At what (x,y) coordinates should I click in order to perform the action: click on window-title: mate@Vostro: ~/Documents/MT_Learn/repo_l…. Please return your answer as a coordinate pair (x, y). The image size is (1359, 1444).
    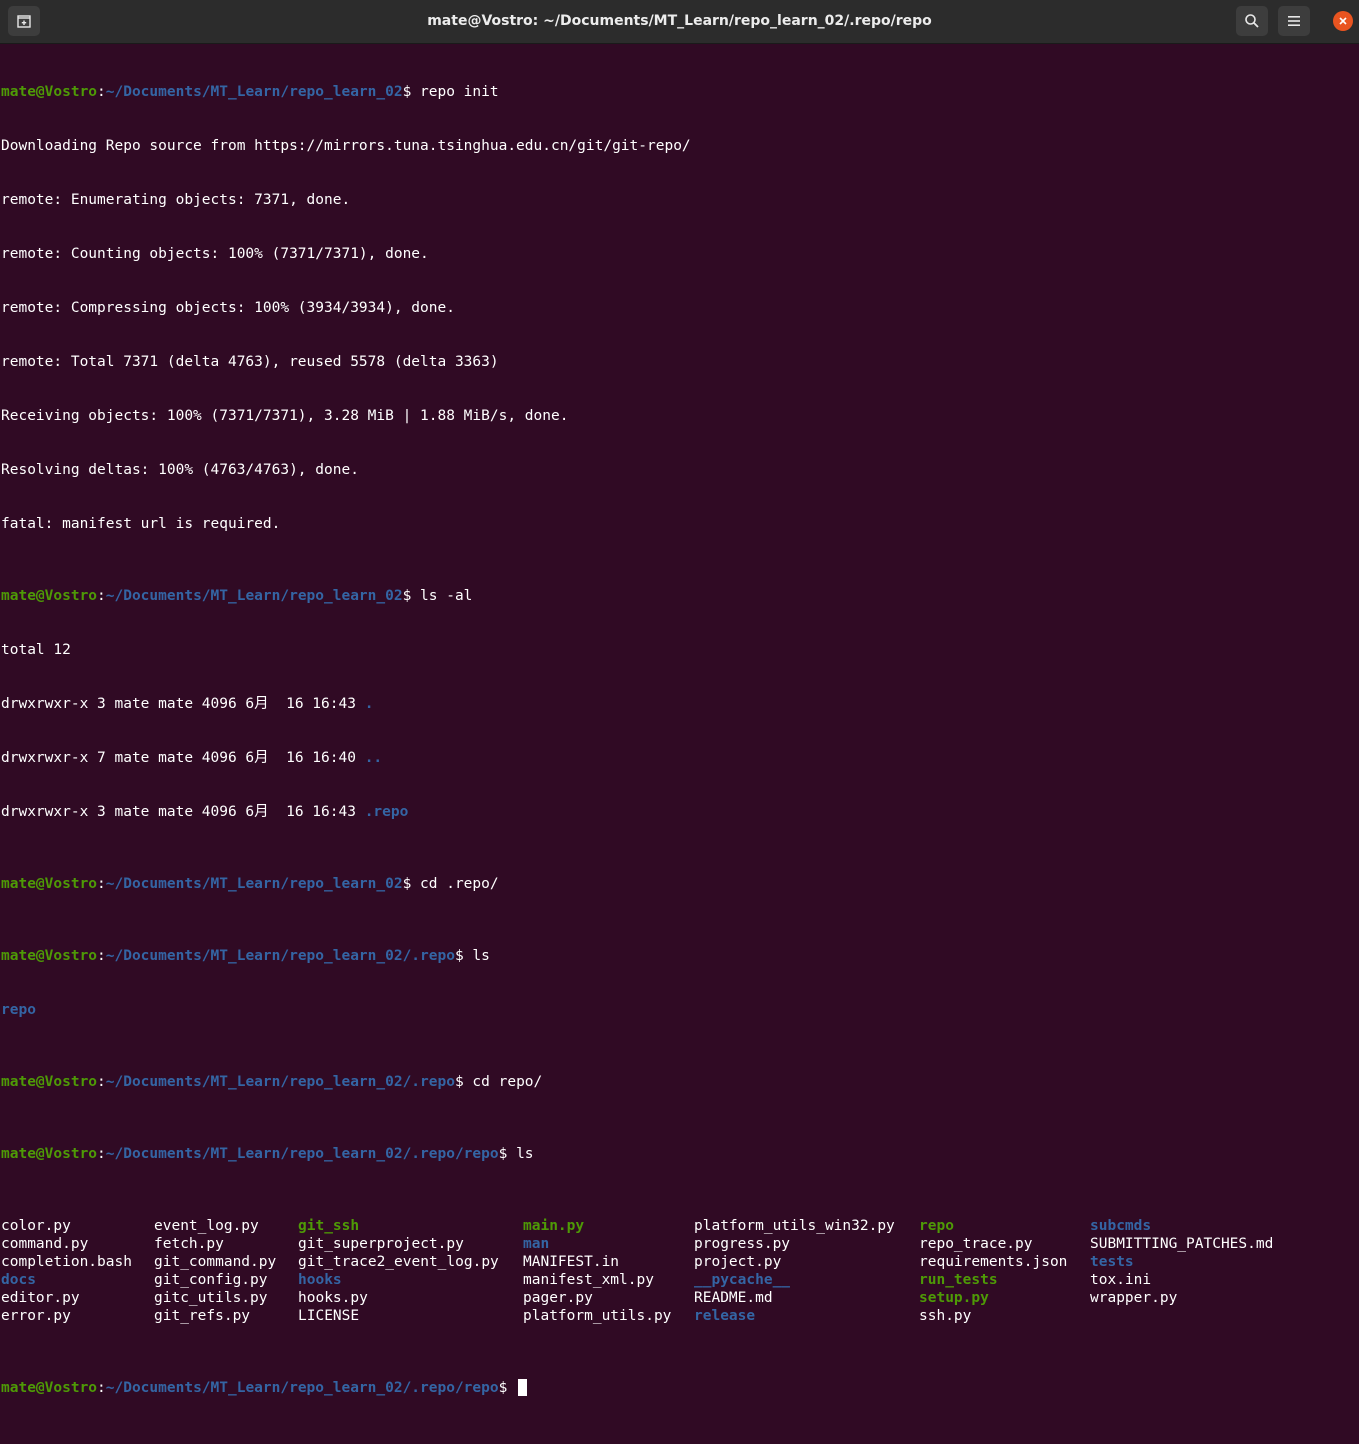
    Looking at the image, I should click on (679, 21).